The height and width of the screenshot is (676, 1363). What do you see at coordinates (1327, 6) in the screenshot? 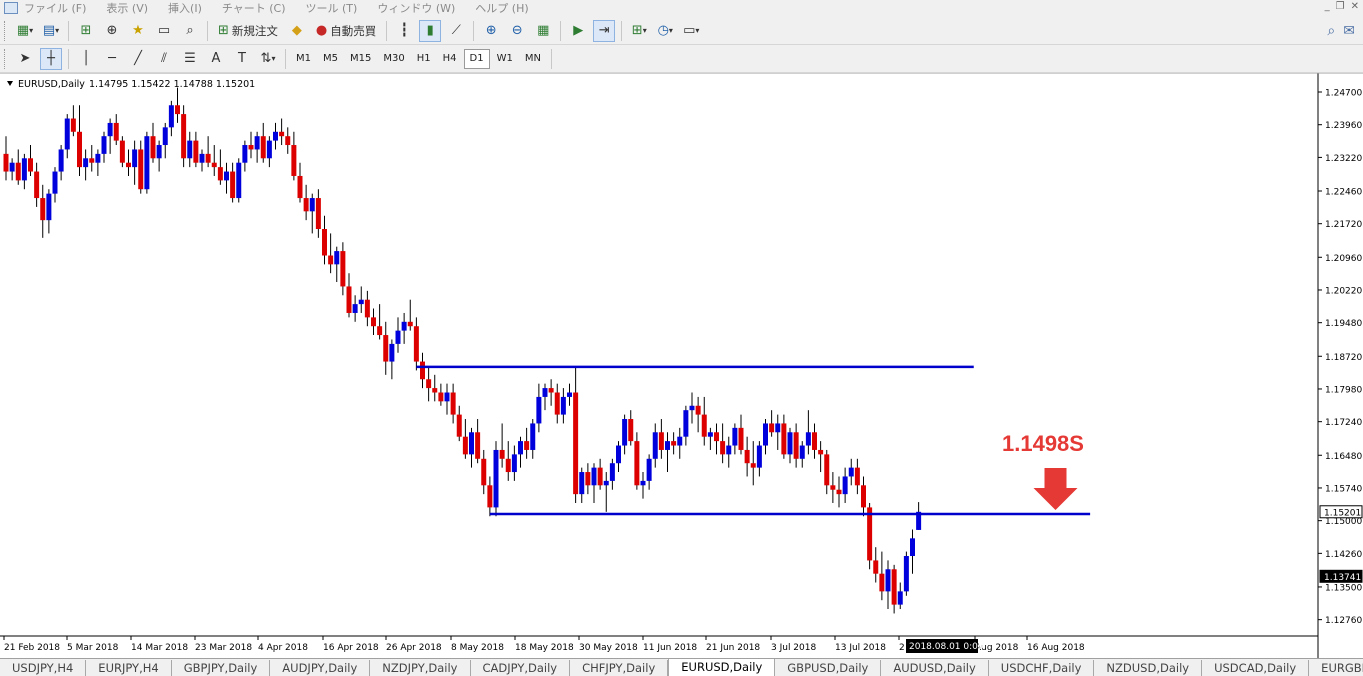
I see `minimize-icon: _` at bounding box center [1327, 6].